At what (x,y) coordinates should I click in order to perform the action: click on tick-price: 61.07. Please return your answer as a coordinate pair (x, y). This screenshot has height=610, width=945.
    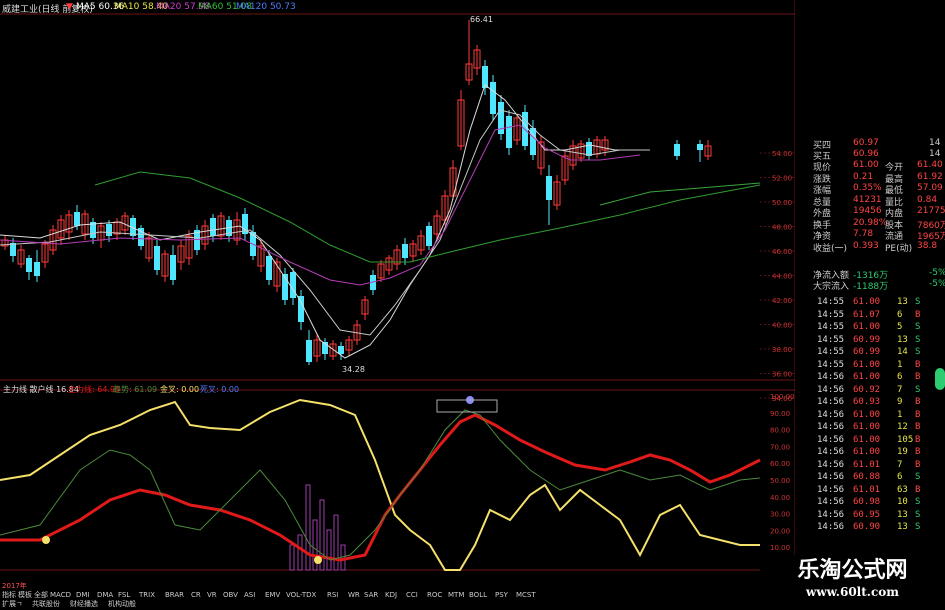
    Looking at the image, I should click on (867, 314).